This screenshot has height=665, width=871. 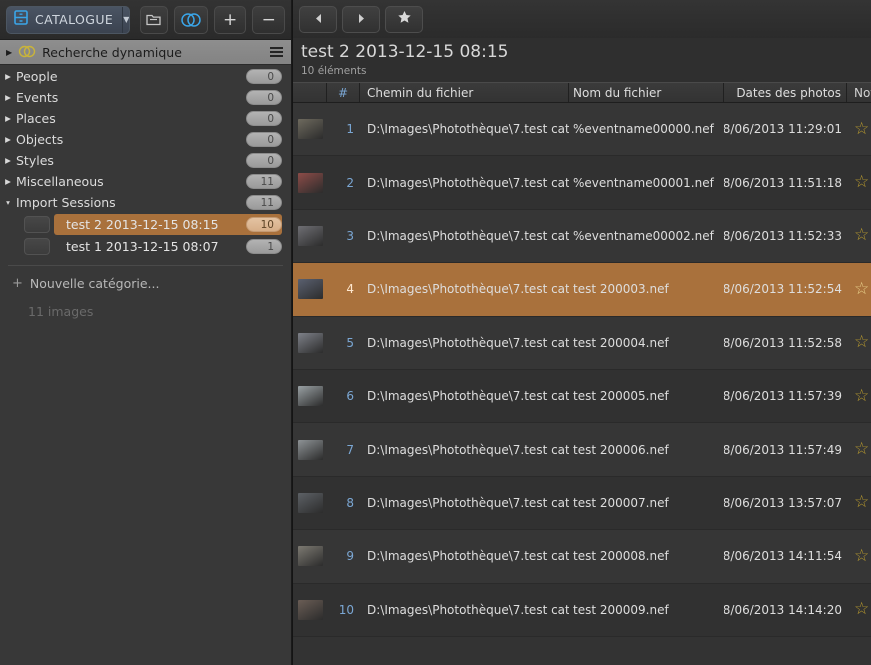 What do you see at coordinates (145, 97) in the screenshot?
I see `tree-item-events: ▶ Events 0` at bounding box center [145, 97].